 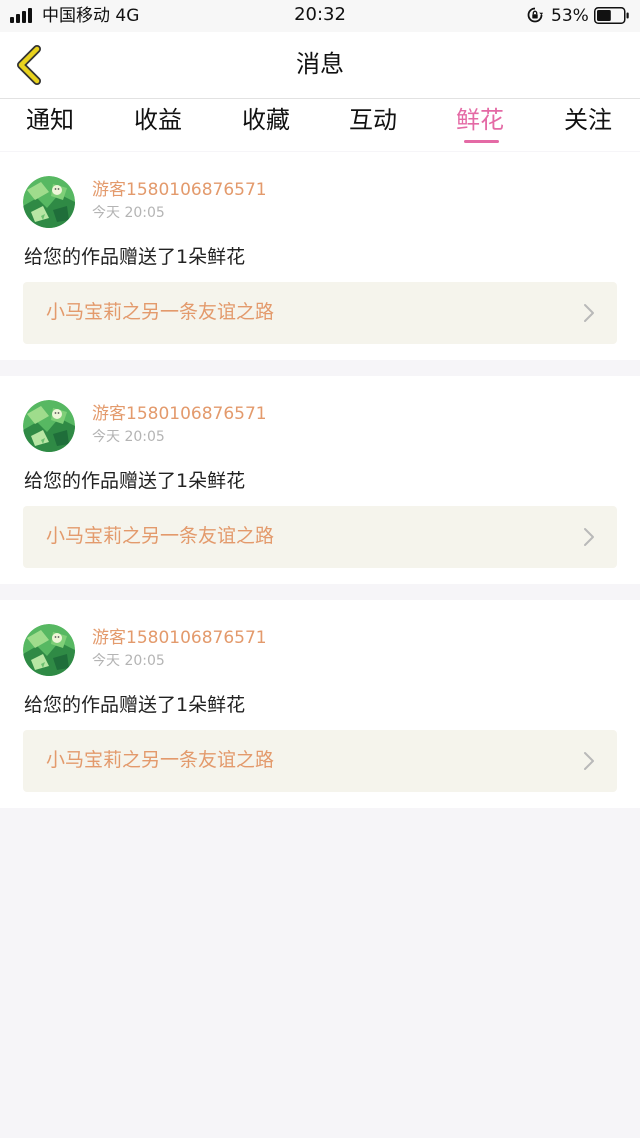 I want to click on status-bar: 中国移动 4G 20:32 53%, so click(x=320, y=16).